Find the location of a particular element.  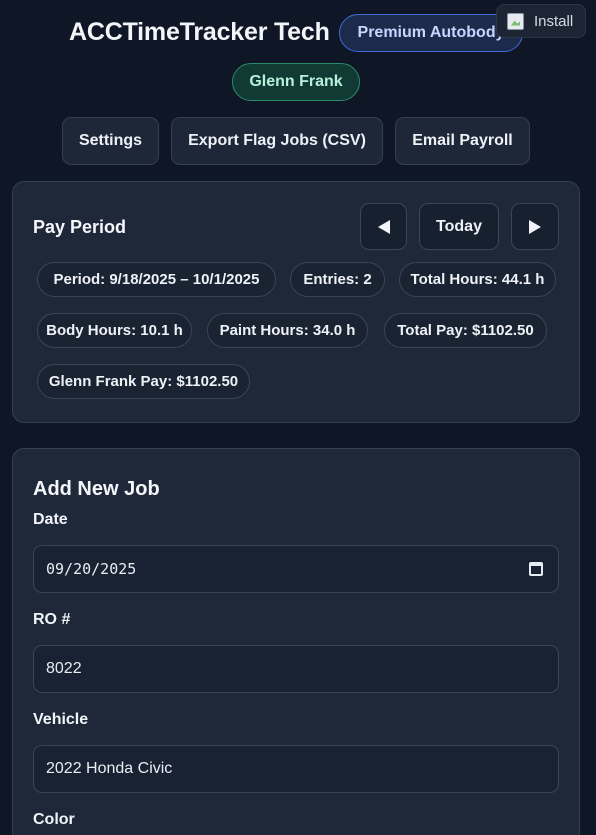

date-field: 09/20/2025 is located at coordinates (296, 569).